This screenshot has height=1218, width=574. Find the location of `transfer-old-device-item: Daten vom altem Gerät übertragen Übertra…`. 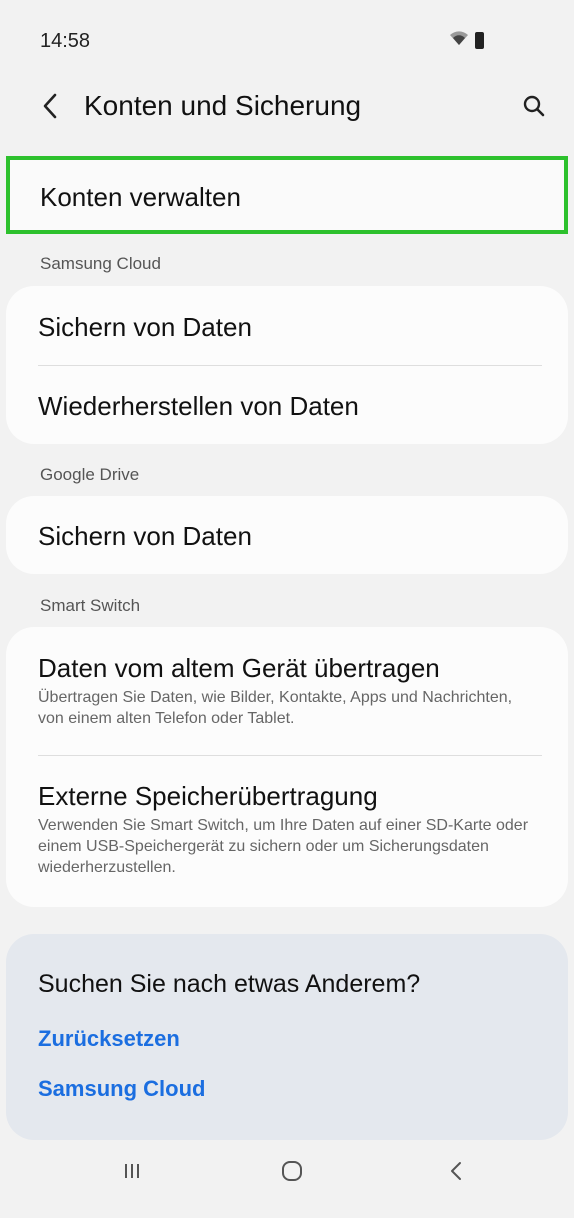

transfer-old-device-item: Daten vom altem Gerät übertragen Übertra… is located at coordinates (287, 691).